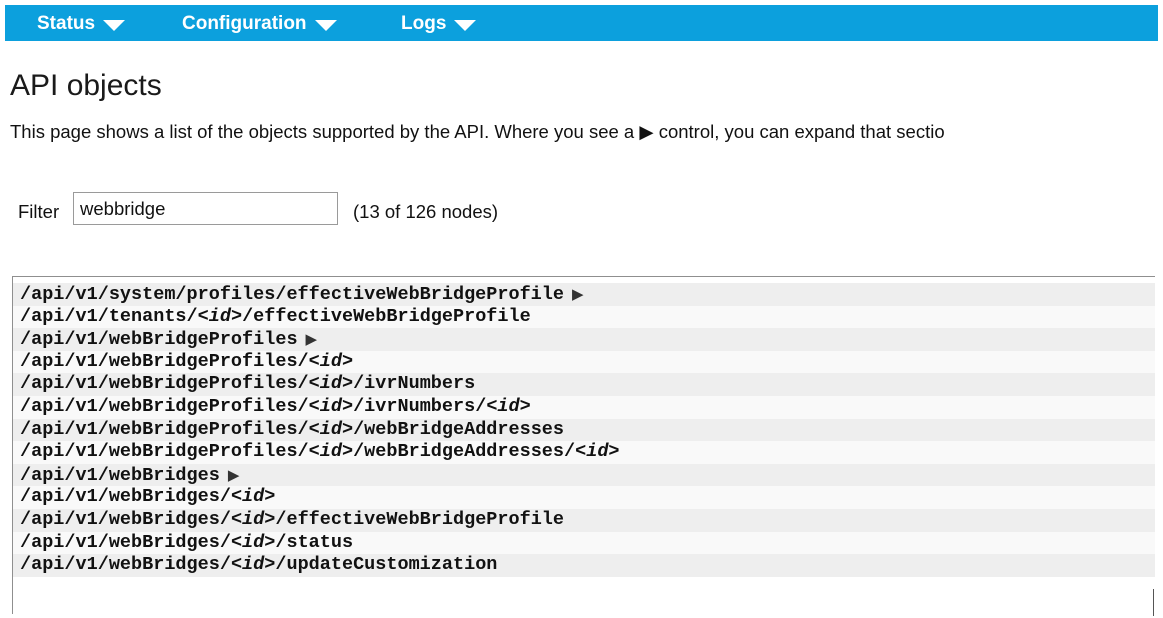 This screenshot has height=618, width=1163. Describe the element at coordinates (464, 452) in the screenshot. I see `path-segment: /webBridgeAddresses/` at that location.